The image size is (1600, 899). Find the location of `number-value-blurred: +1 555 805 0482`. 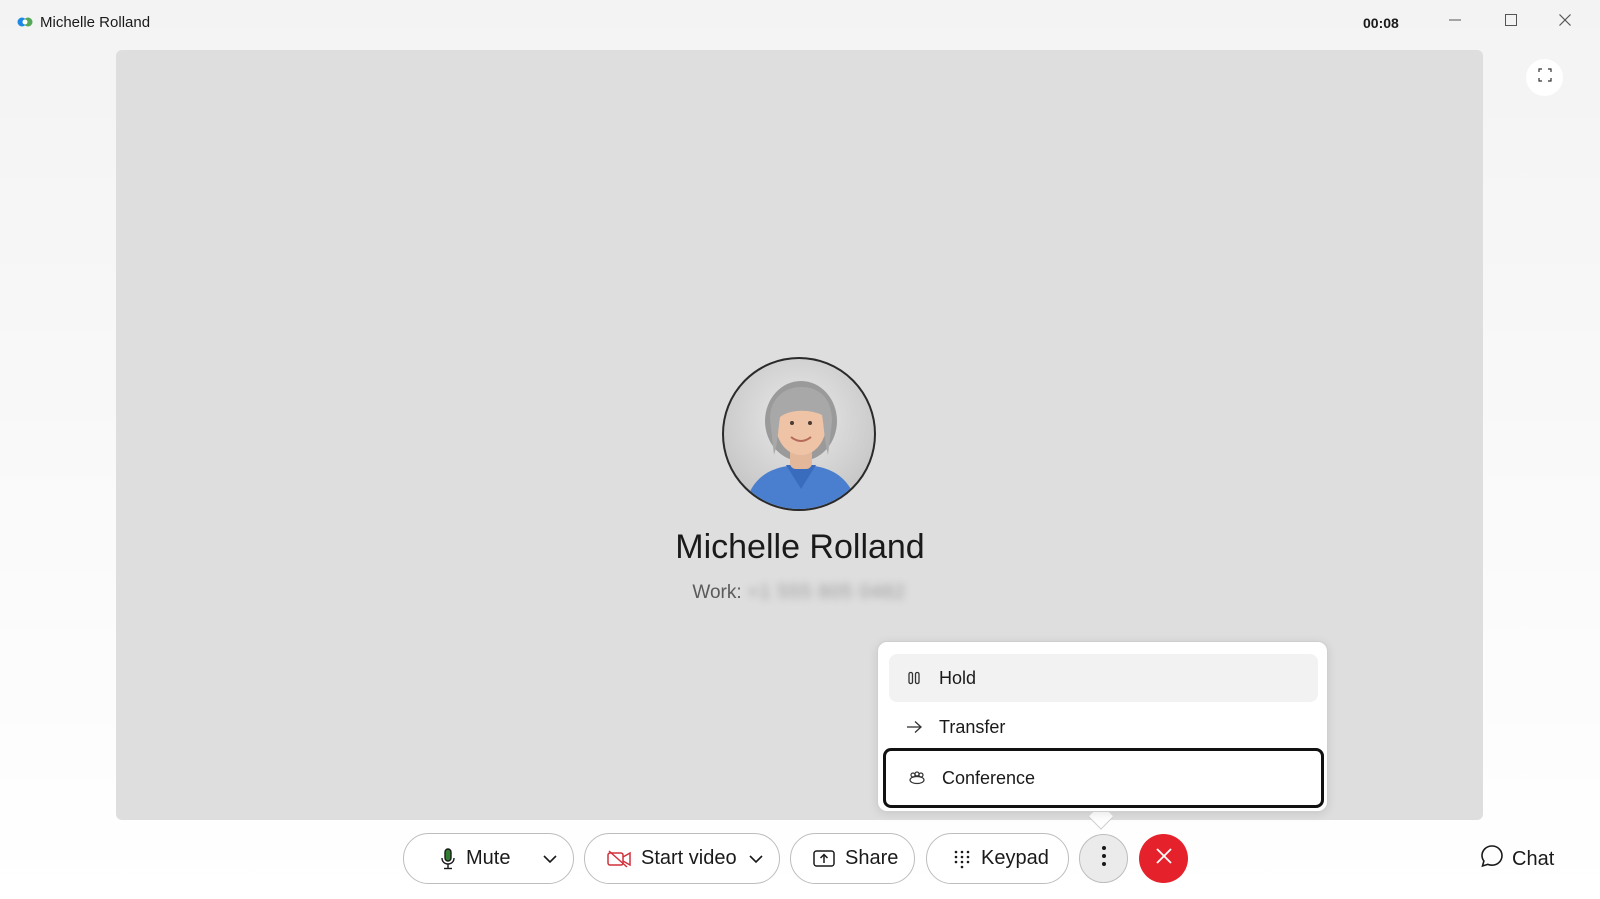

number-value-blurred: +1 555 805 0482 is located at coordinates (826, 592).